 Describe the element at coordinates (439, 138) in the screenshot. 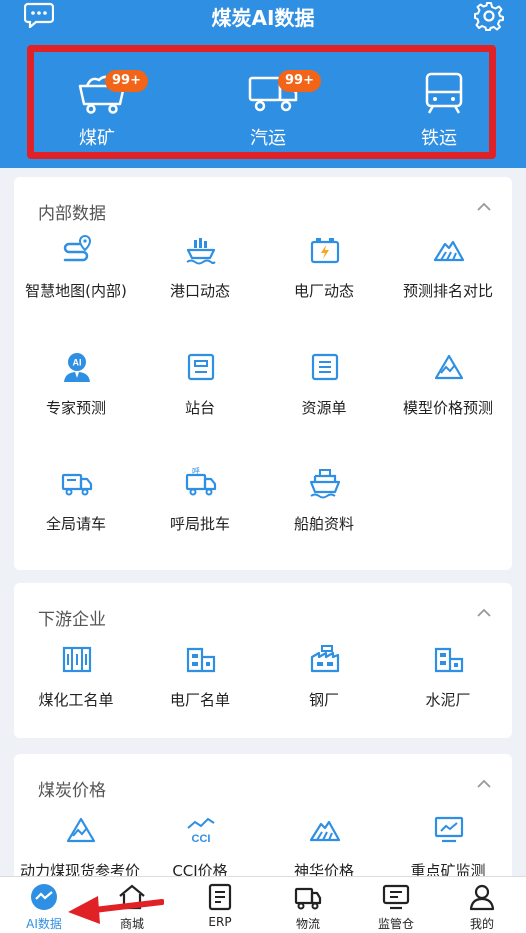

I see `rail-transport-label: 铁运` at that location.